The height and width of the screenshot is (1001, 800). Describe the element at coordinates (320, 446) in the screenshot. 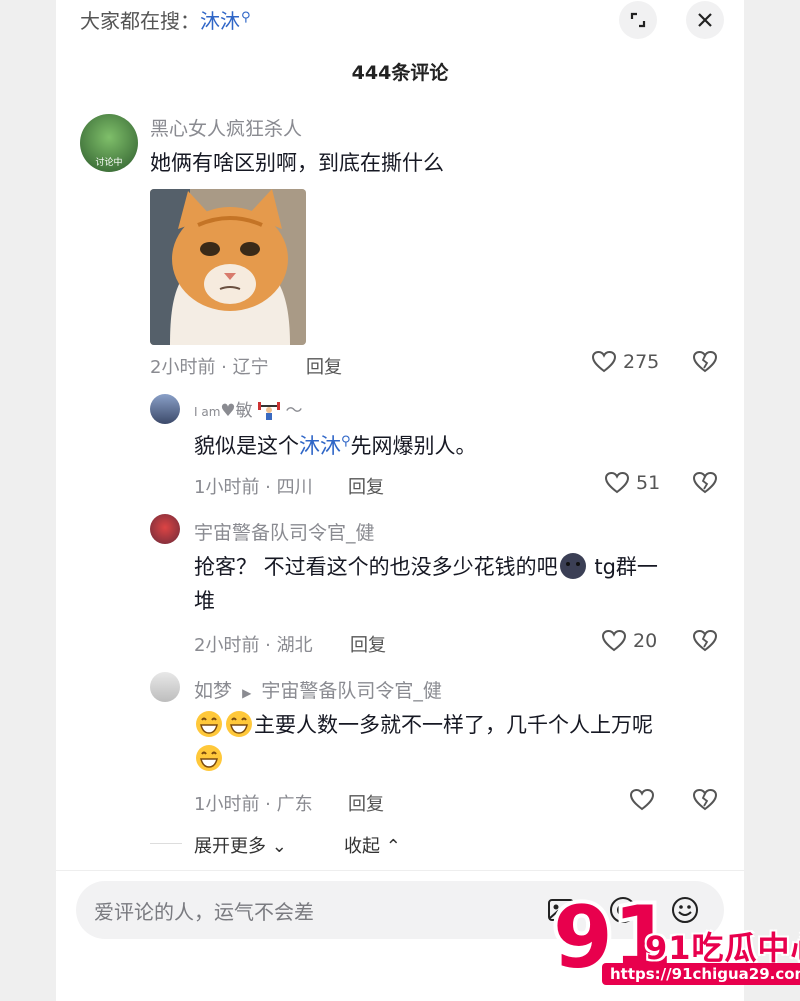

I see `keyword-link: 沐沐` at that location.